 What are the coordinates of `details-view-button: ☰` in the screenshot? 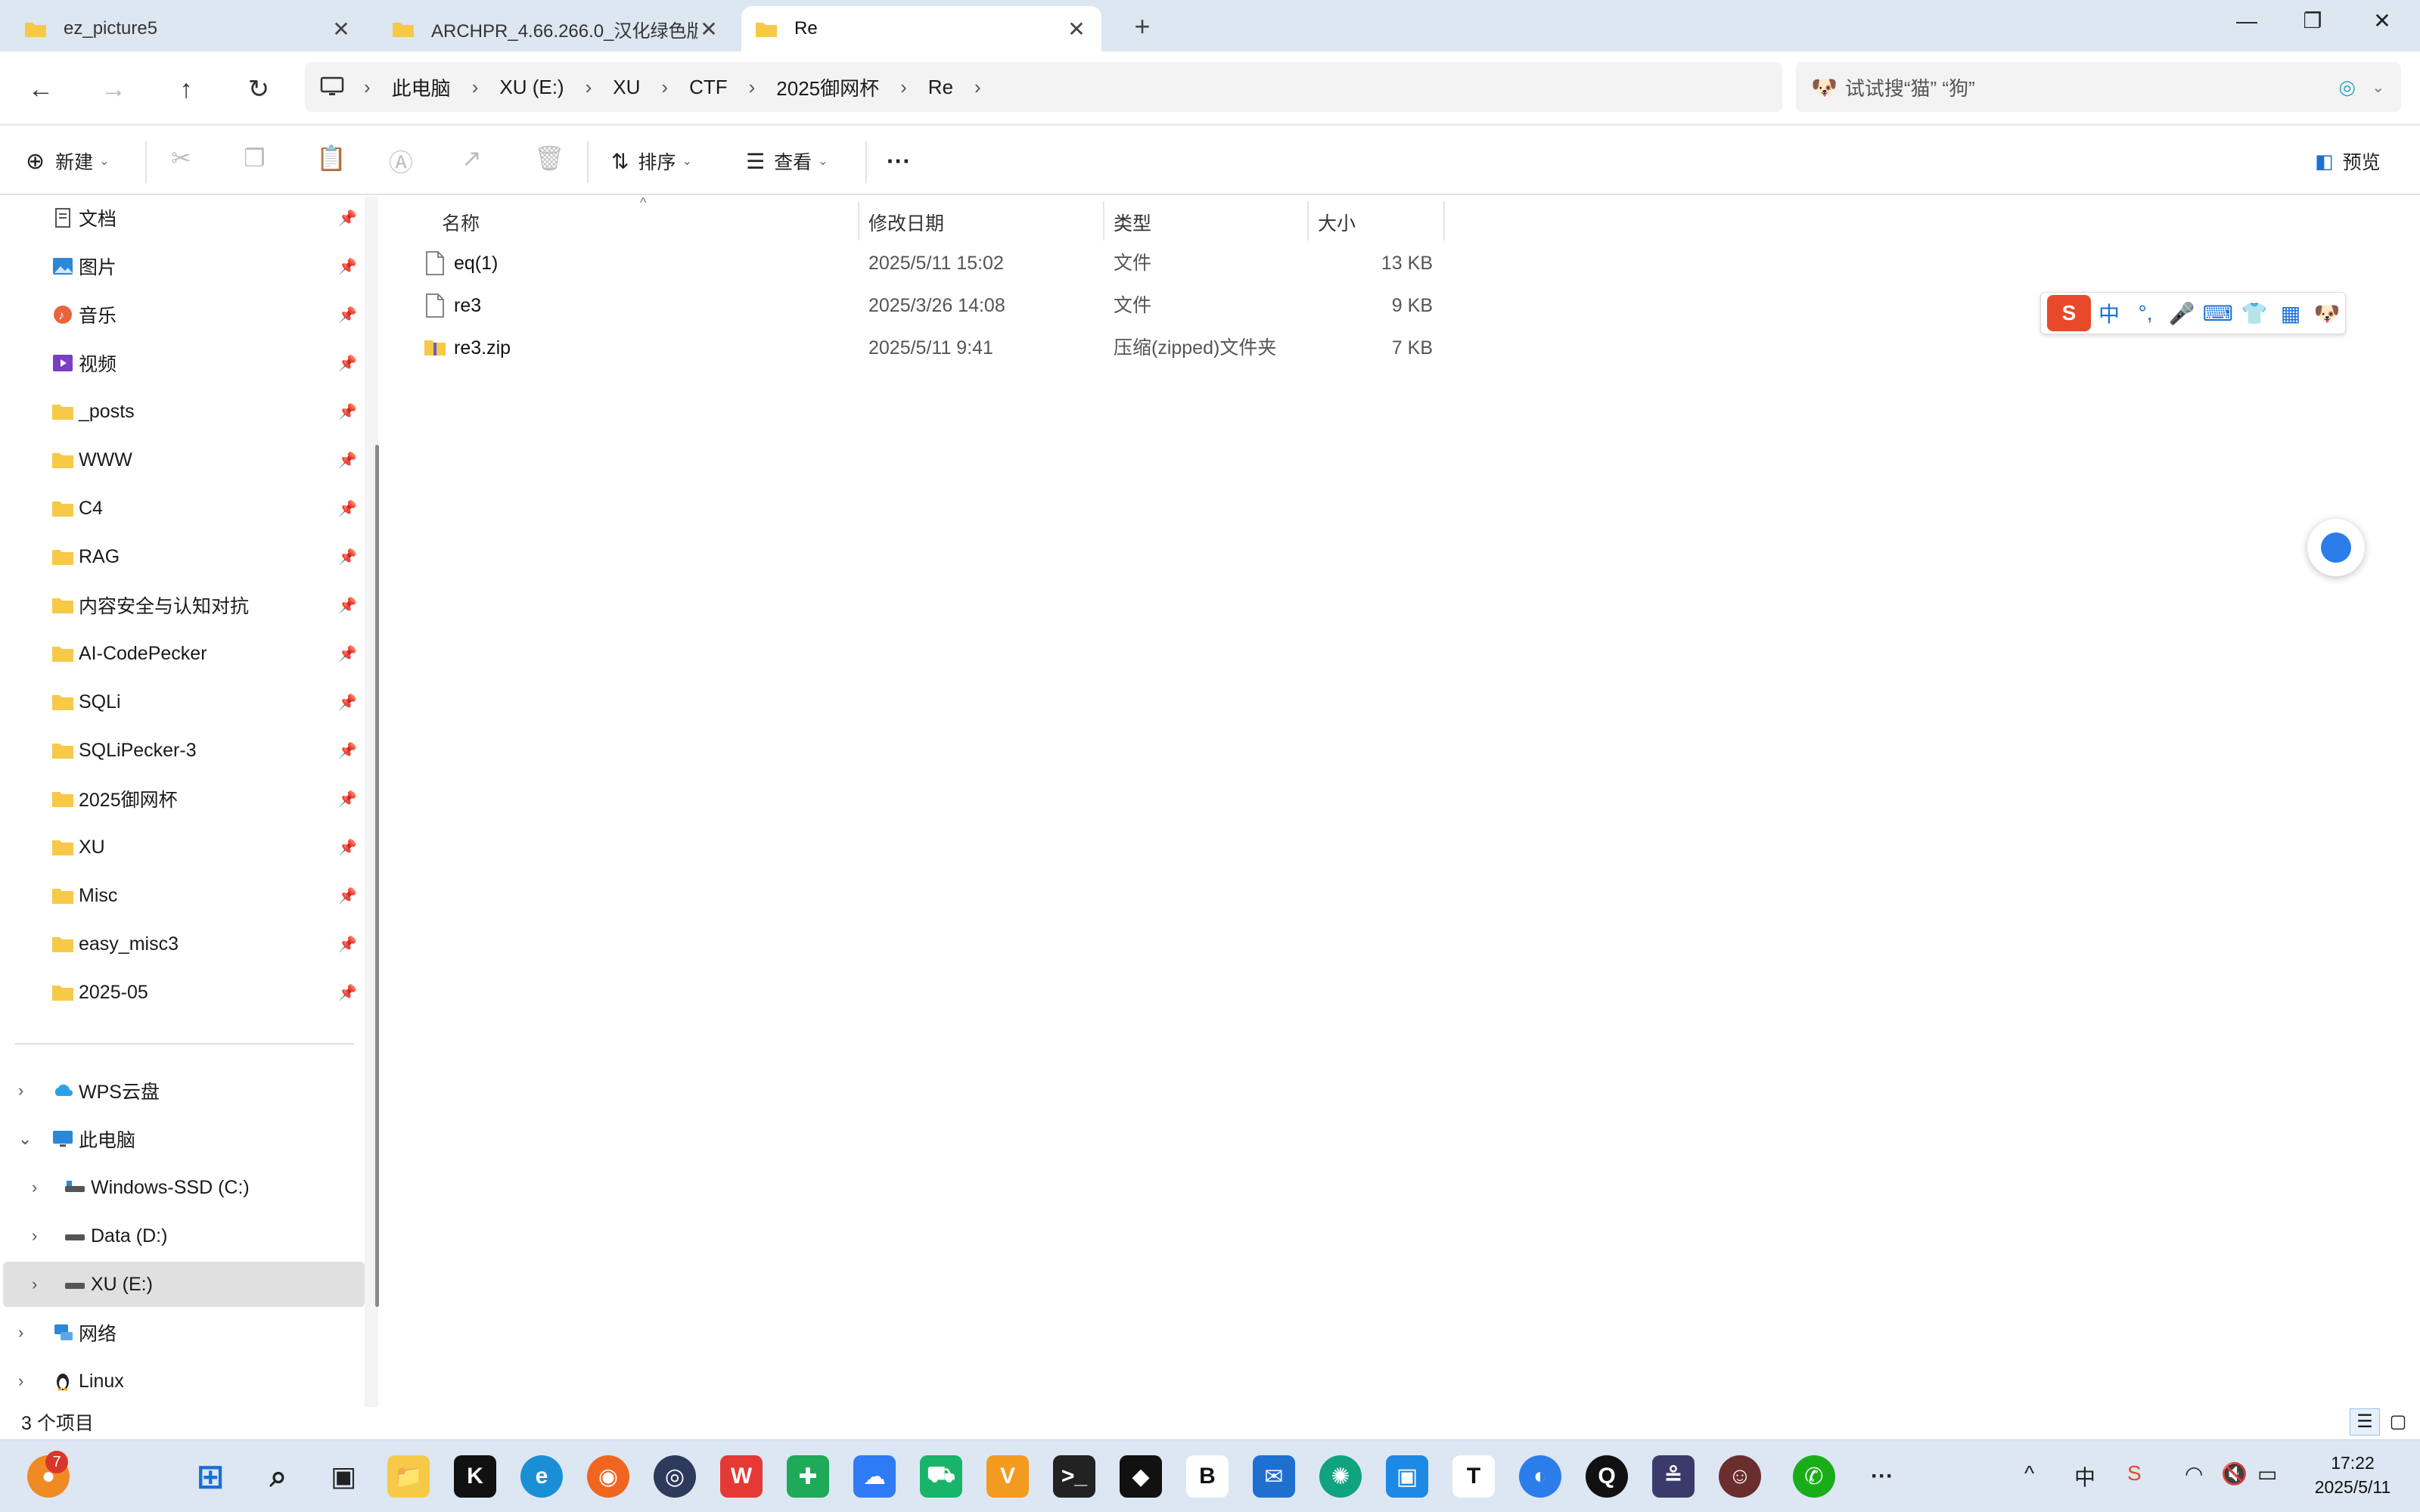 It's located at (2365, 1422).